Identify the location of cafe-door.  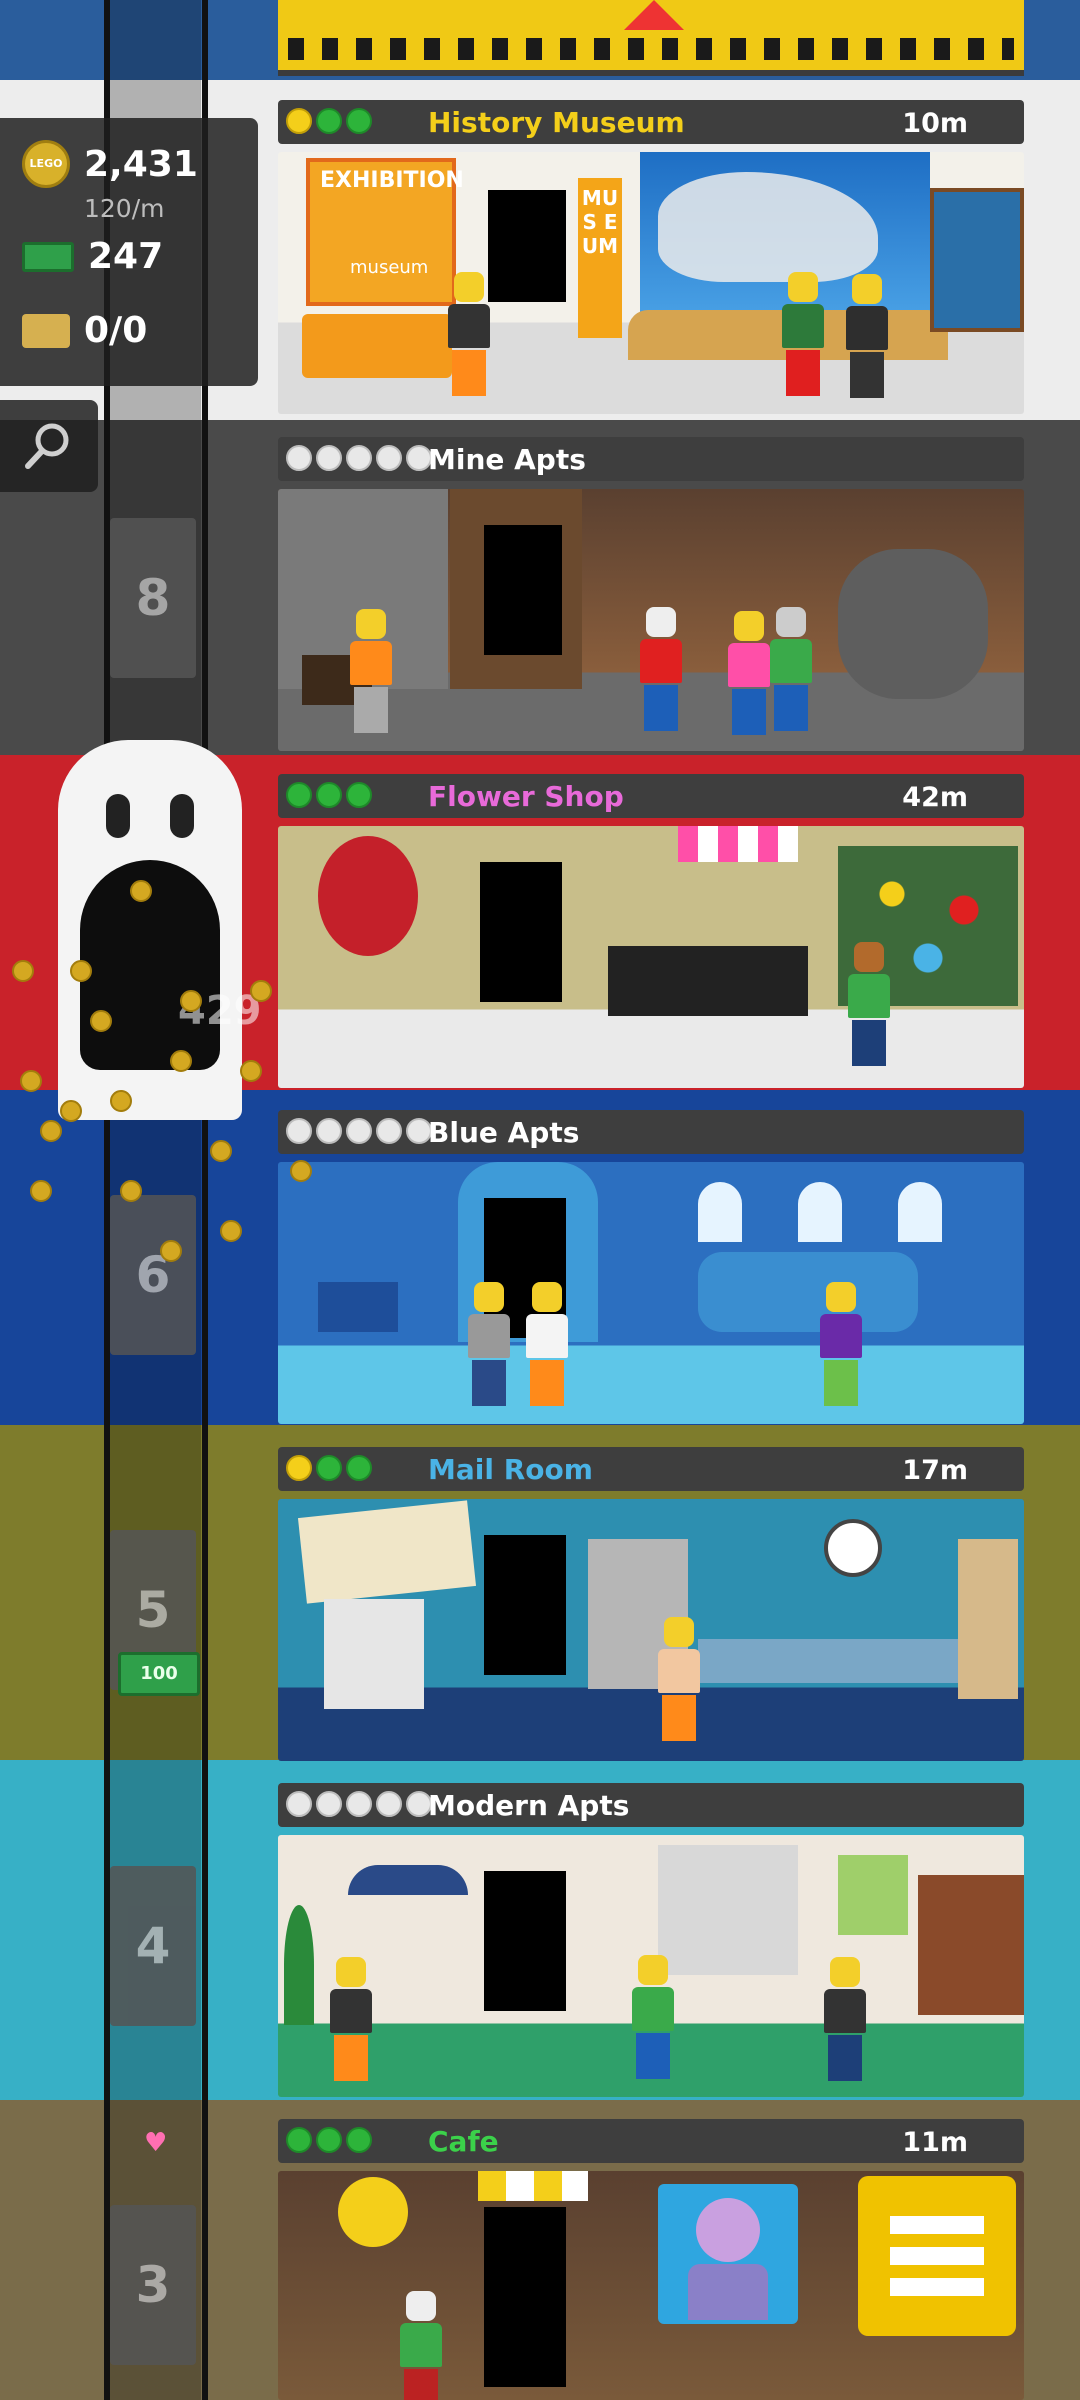
(525, 2297).